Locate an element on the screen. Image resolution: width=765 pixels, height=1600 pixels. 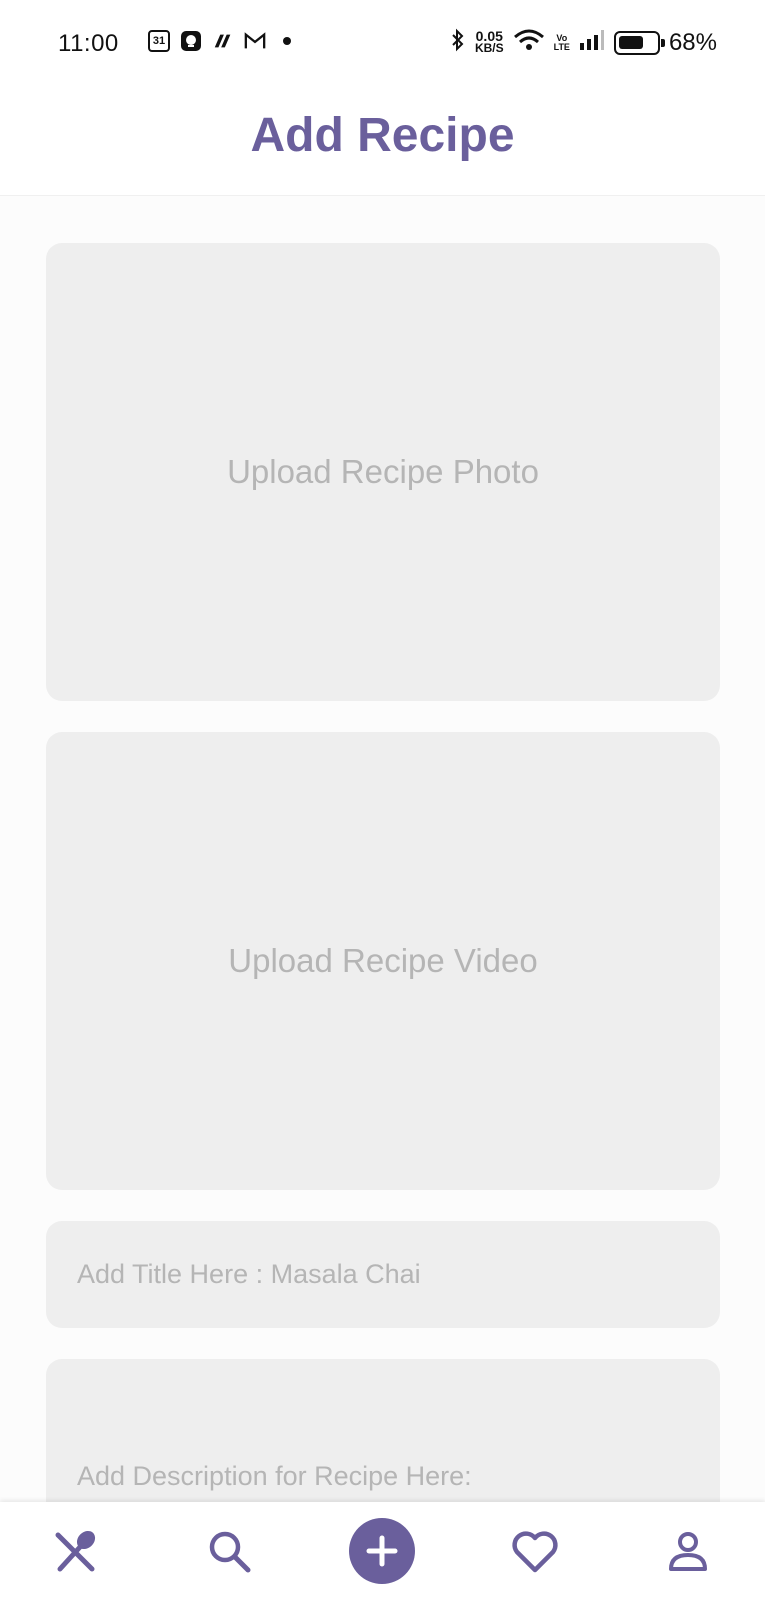
add-recipe-fab is located at coordinates (382, 1551).